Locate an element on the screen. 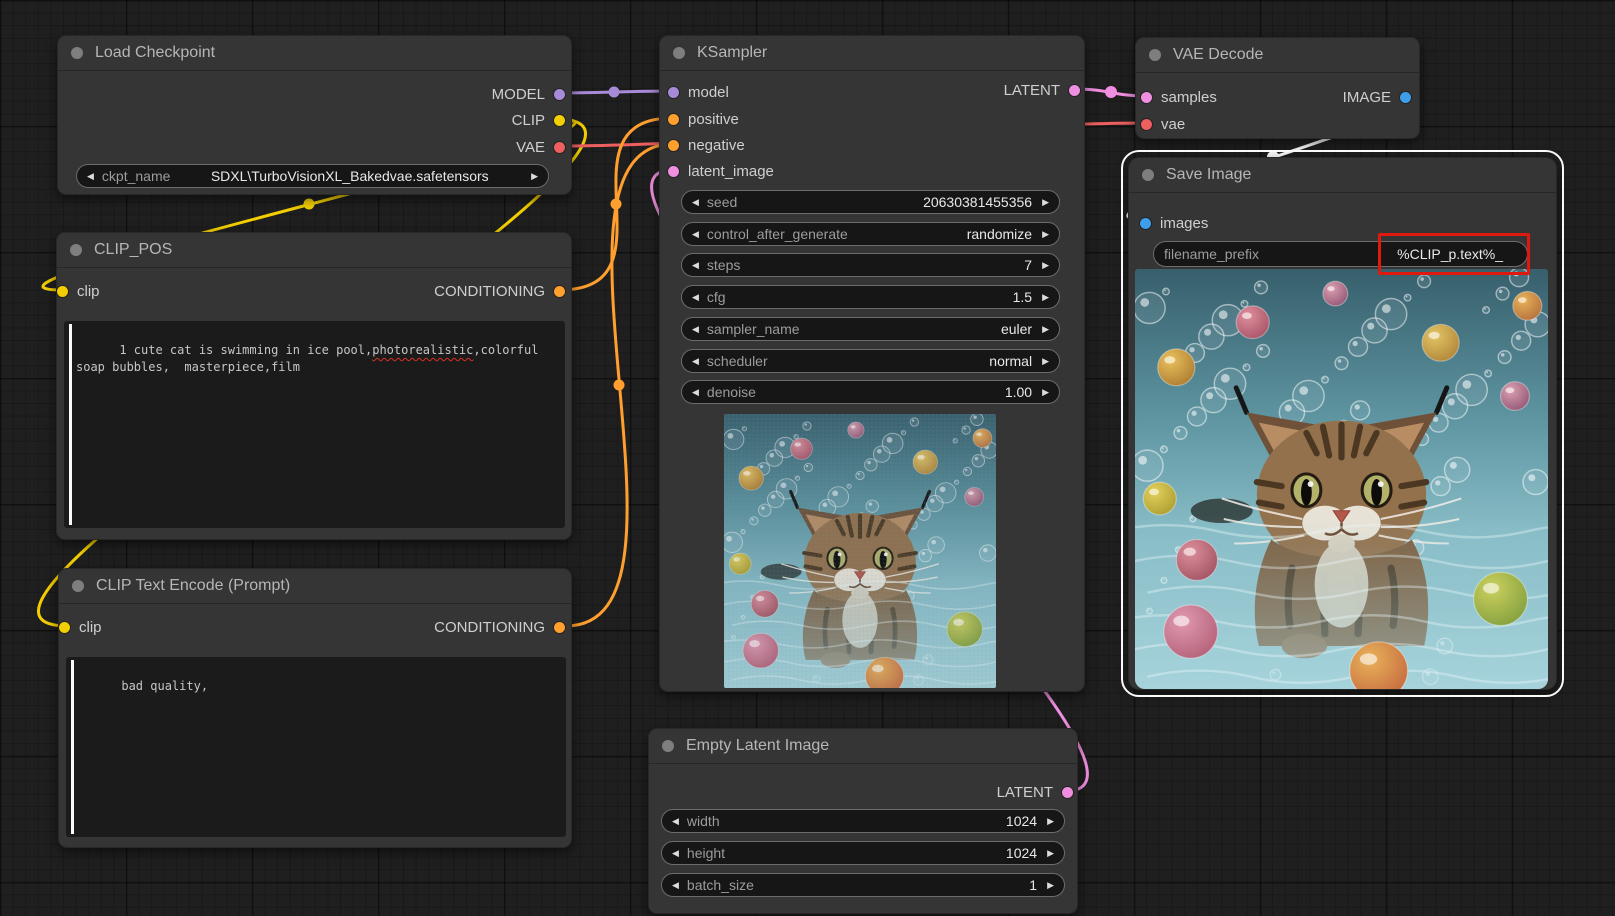 This screenshot has width=1615, height=916. seed-widget: ◀ seed 20630381455356 ▶ is located at coordinates (870, 202).